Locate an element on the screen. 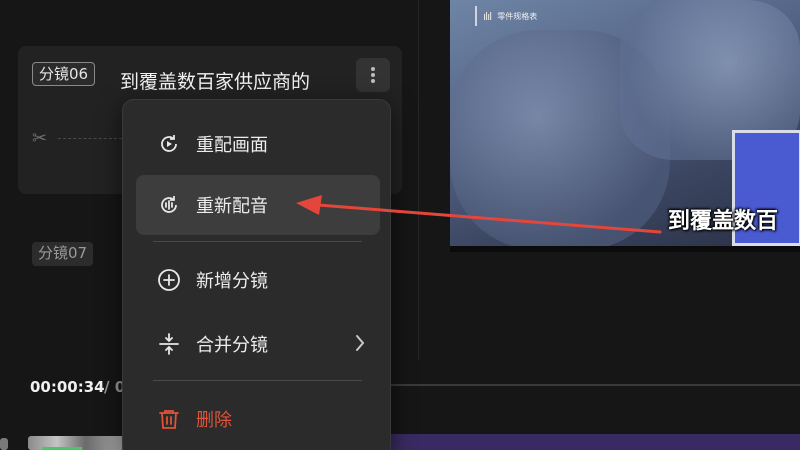 The image size is (800, 450). timeline-audio-track is located at coordinates (595, 442).